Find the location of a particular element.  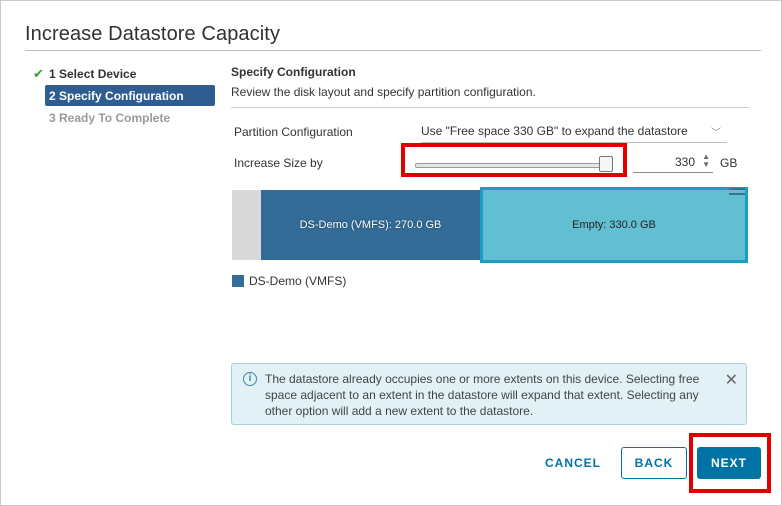

title-divider is located at coordinates (393, 50).